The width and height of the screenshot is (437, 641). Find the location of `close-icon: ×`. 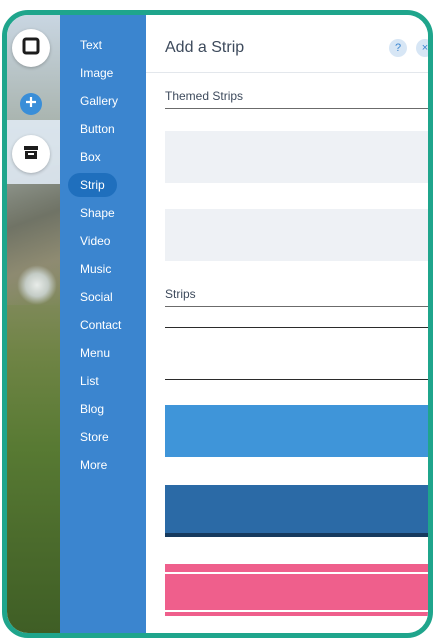

close-icon: × is located at coordinates (425, 48).